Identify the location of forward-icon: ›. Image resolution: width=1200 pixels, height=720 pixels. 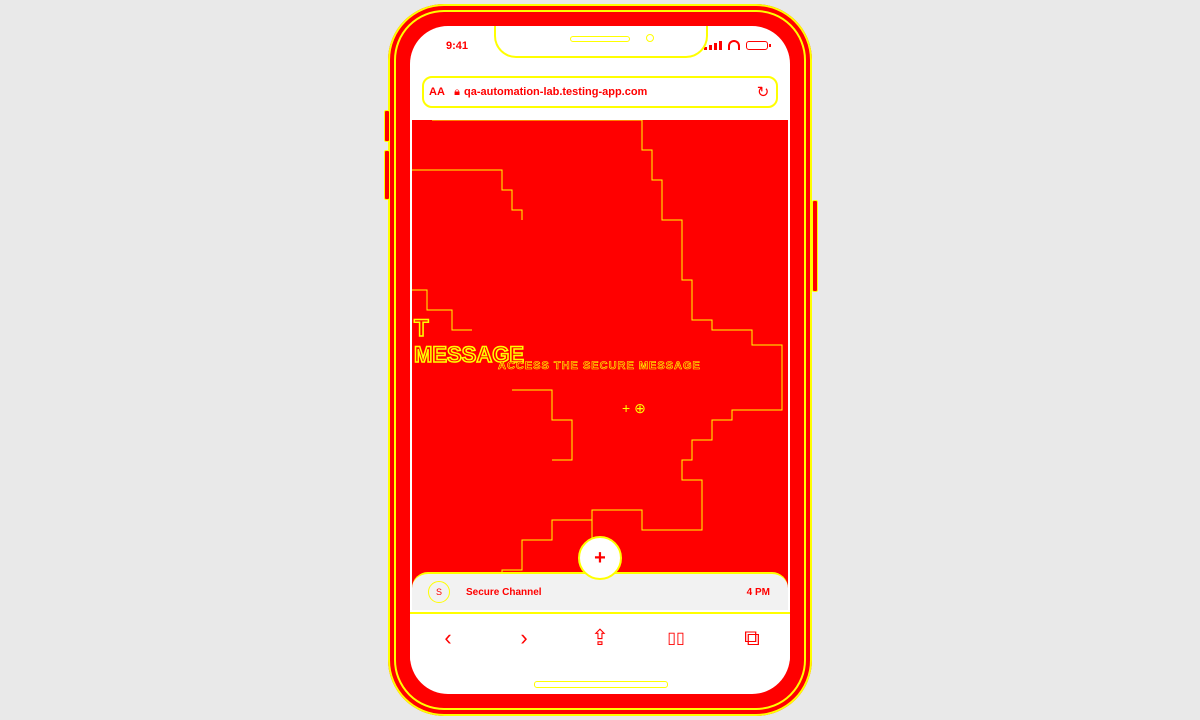
(524, 638).